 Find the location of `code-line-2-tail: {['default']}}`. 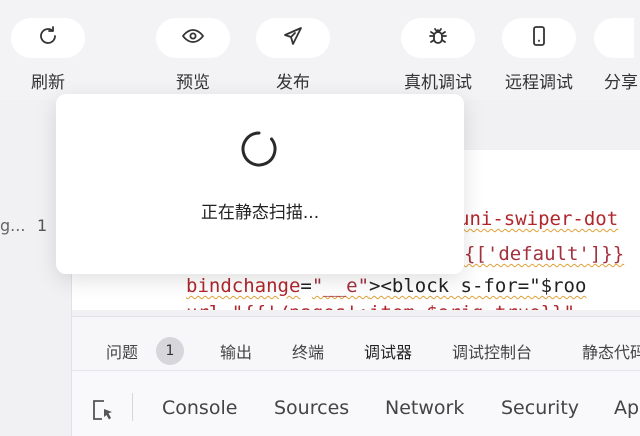

code-line-2-tail: {['default']}} is located at coordinates (544, 254).